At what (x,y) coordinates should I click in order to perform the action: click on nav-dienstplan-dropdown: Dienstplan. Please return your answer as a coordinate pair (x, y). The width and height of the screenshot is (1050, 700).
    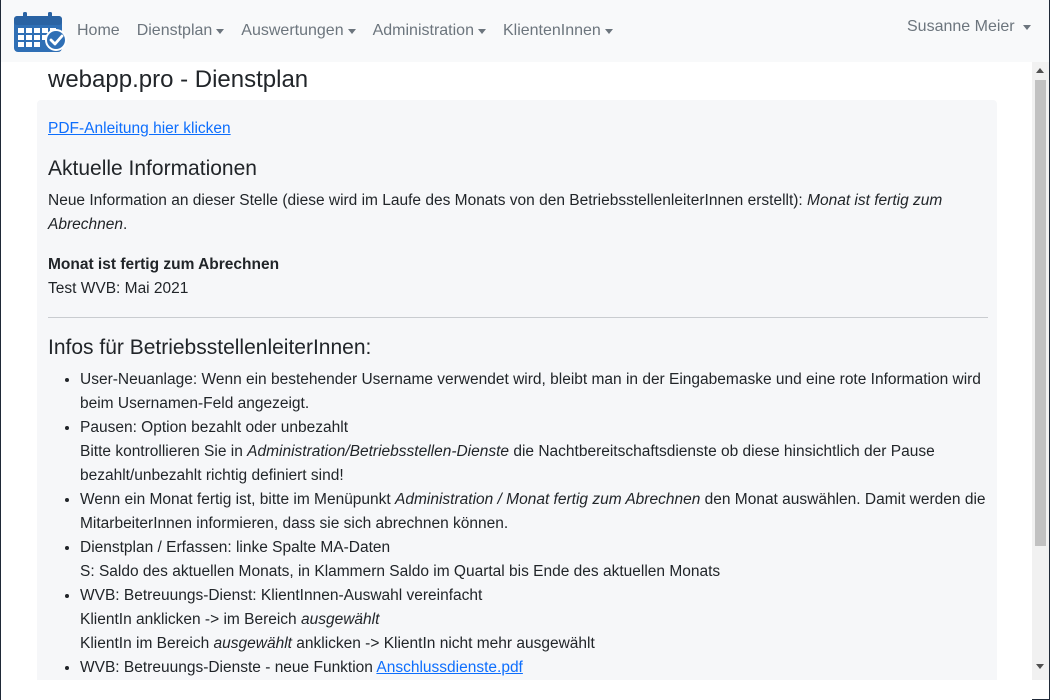
    Looking at the image, I should click on (181, 31).